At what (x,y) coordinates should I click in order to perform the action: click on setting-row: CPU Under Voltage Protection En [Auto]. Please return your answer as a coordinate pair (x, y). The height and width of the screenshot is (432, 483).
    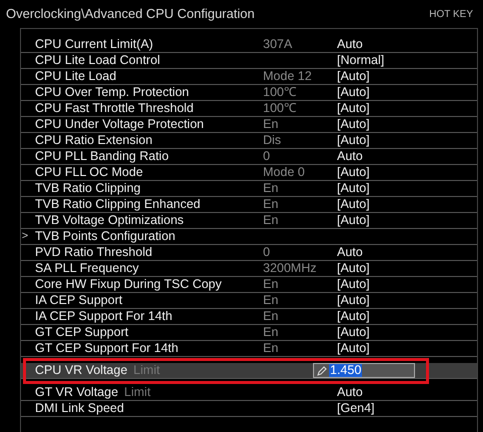
    Looking at the image, I should click on (249, 125).